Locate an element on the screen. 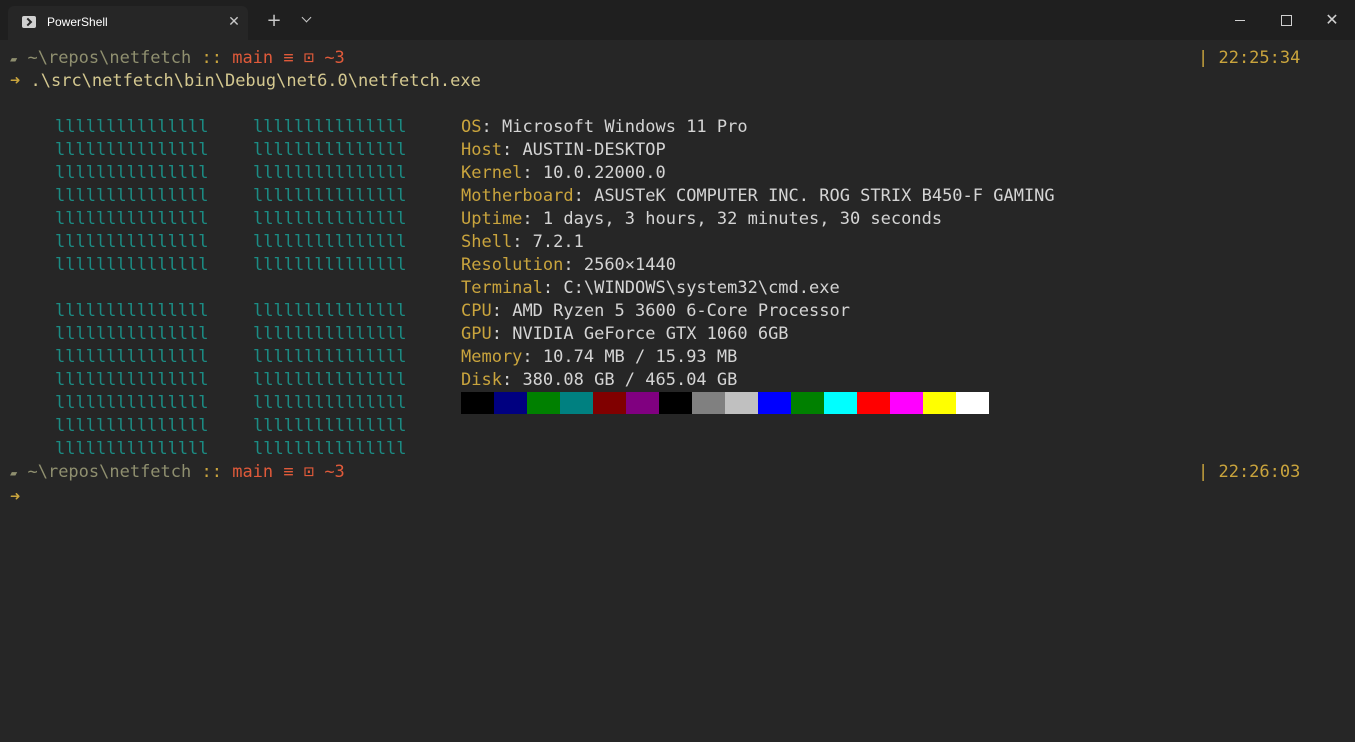 Image resolution: width=1355 pixels, height=742 pixels. info-row: Kernel: 10.0.22000.0 is located at coordinates (563, 173).